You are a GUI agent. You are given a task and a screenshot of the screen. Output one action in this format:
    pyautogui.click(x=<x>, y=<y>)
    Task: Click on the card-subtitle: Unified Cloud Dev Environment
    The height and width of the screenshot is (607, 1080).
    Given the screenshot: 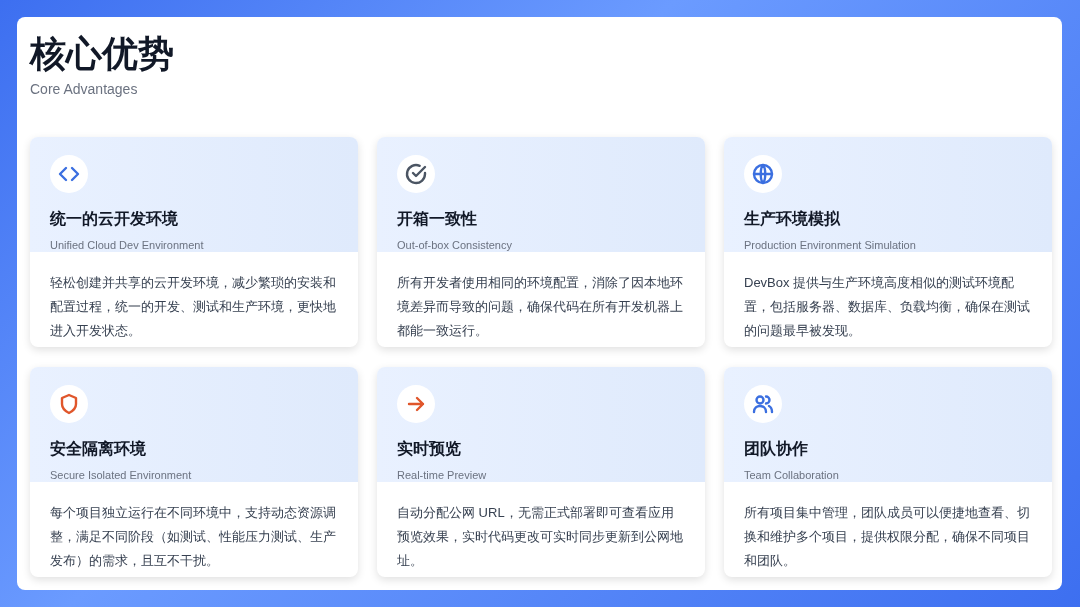 What is the action you would take?
    pyautogui.click(x=127, y=245)
    